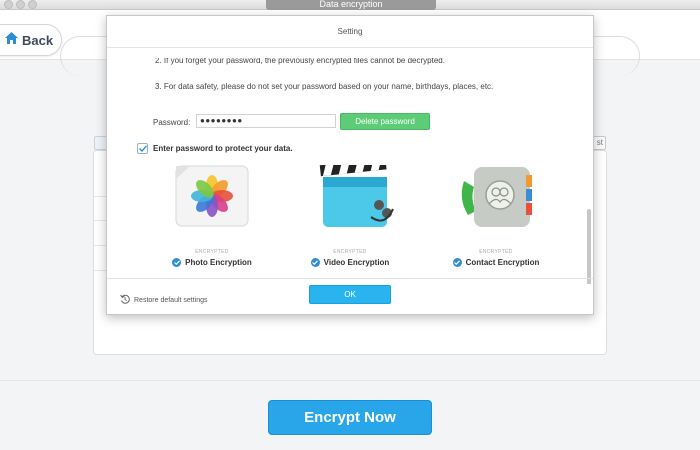 This screenshot has height=450, width=700. What do you see at coordinates (38, 40) in the screenshot?
I see `back-label: Back` at bounding box center [38, 40].